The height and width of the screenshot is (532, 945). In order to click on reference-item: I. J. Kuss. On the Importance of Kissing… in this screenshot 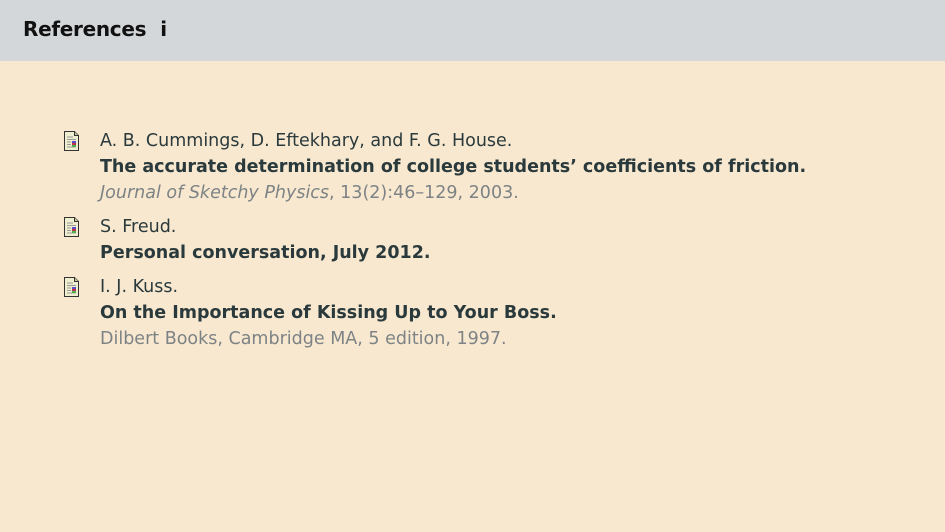, I will do `click(435, 313)`.